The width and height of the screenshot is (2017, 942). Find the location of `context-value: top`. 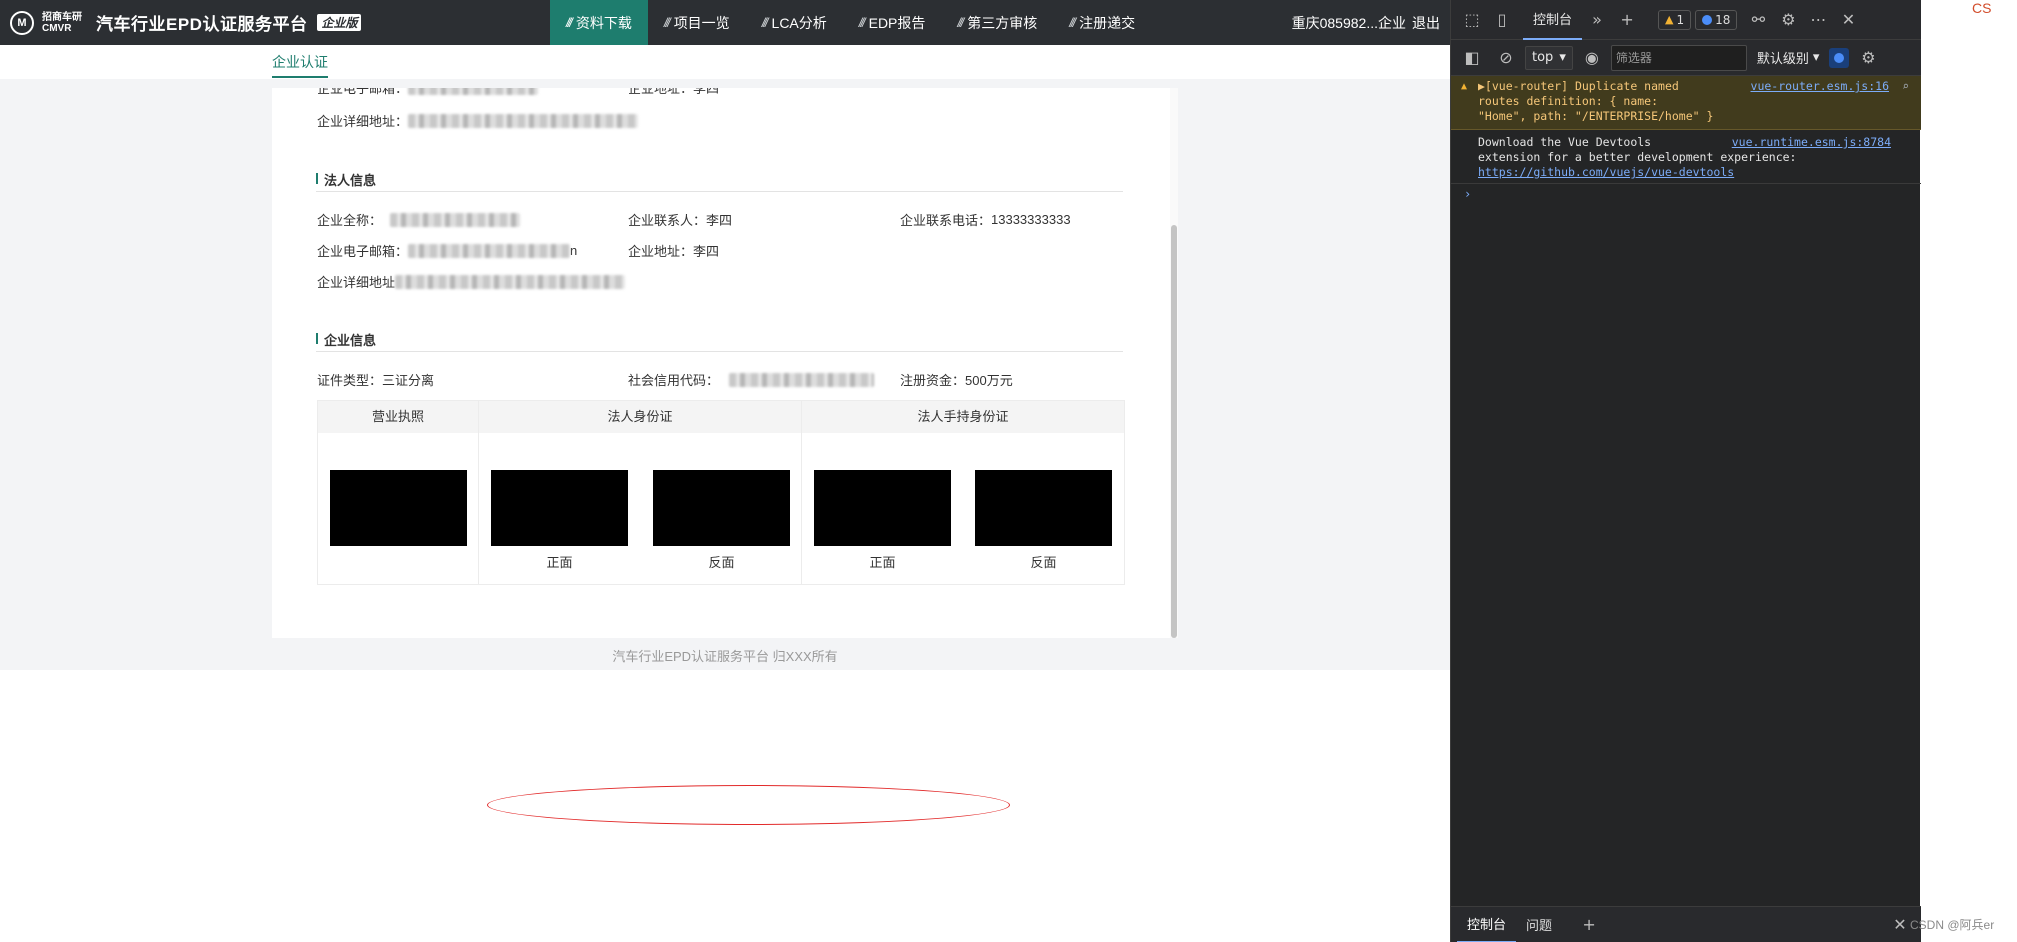

context-value: top is located at coordinates (1543, 57).